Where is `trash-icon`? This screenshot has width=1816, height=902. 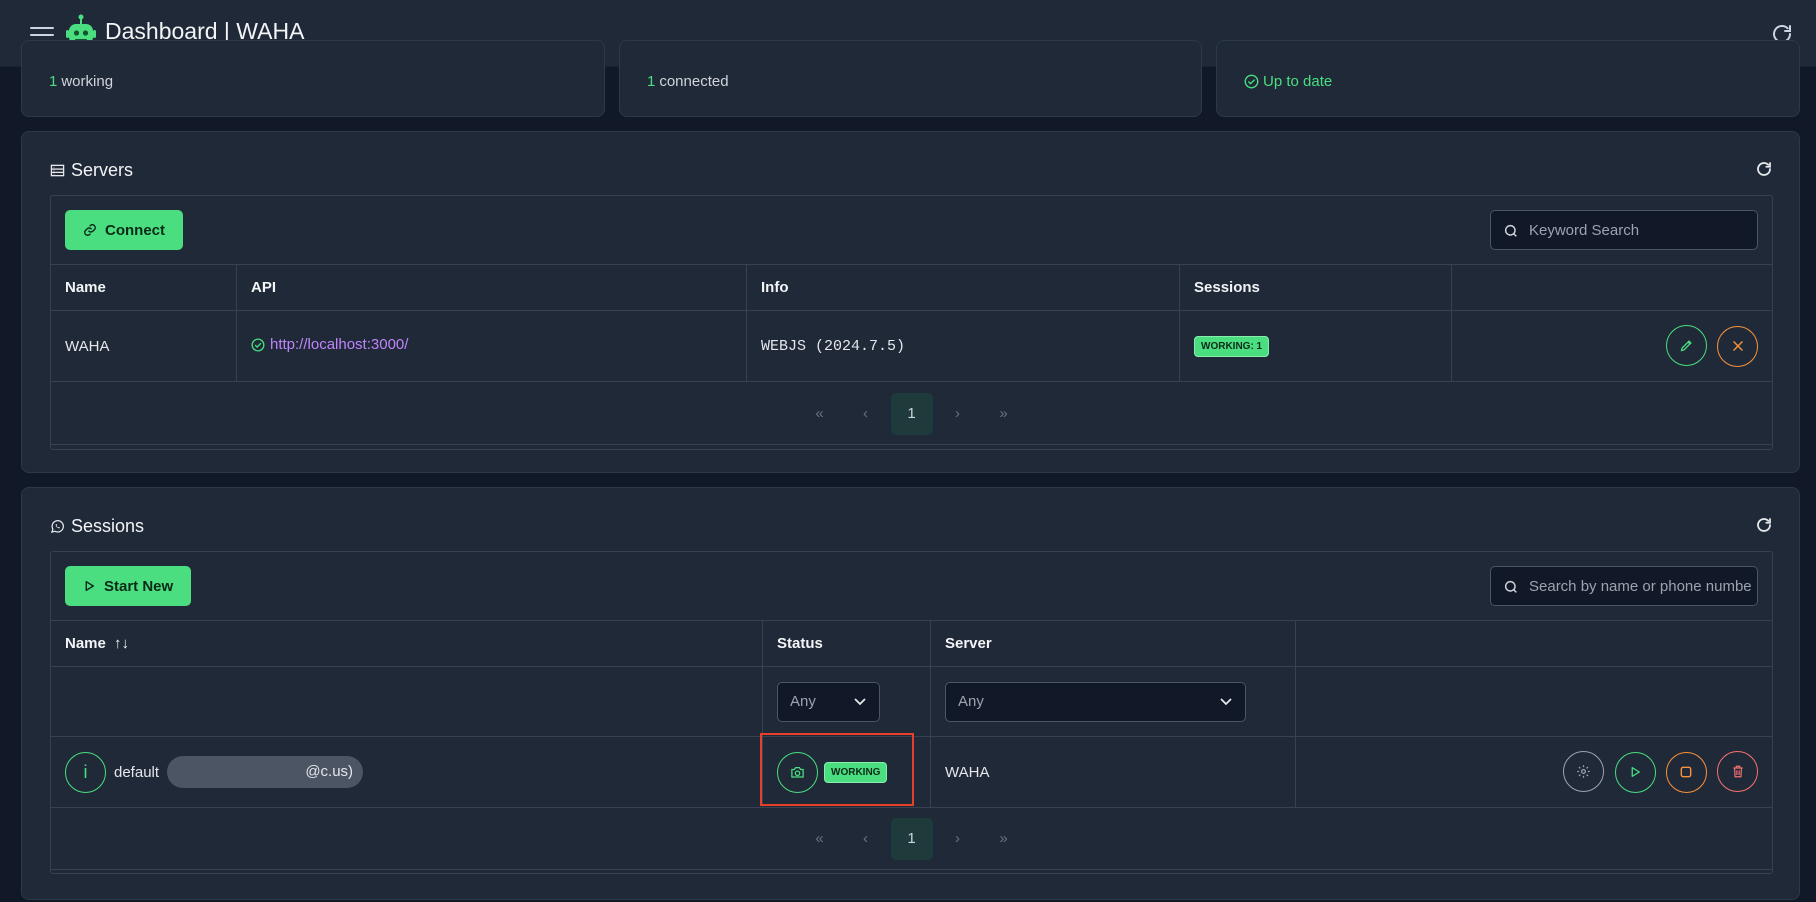
trash-icon is located at coordinates (1737, 771).